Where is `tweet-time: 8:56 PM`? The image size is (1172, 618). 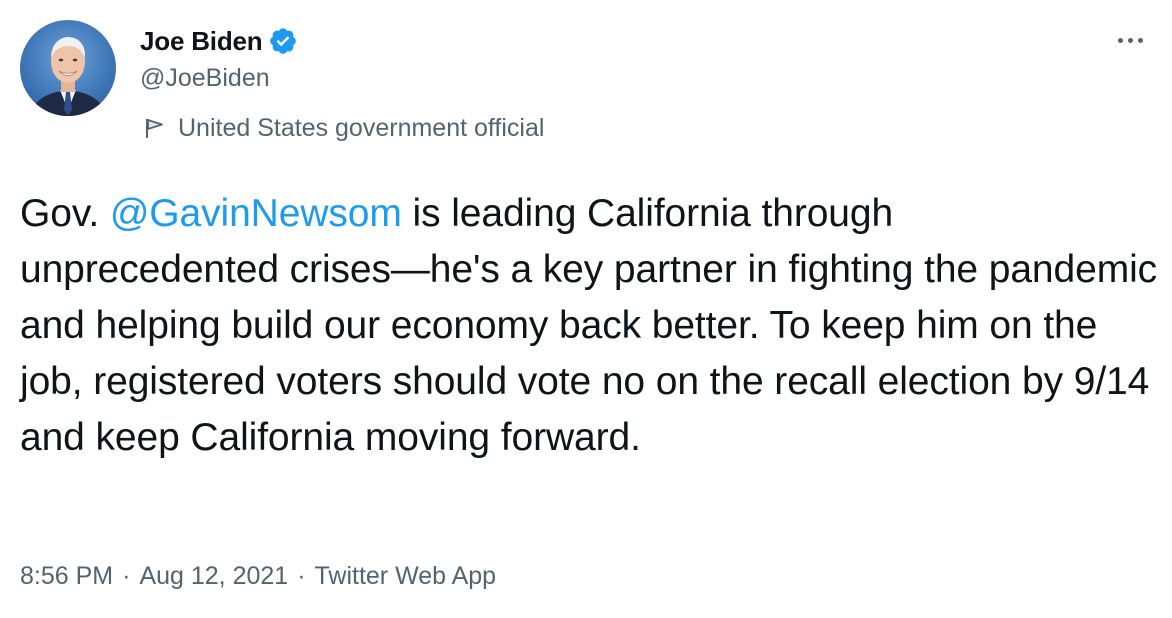
tweet-time: 8:56 PM is located at coordinates (66, 576).